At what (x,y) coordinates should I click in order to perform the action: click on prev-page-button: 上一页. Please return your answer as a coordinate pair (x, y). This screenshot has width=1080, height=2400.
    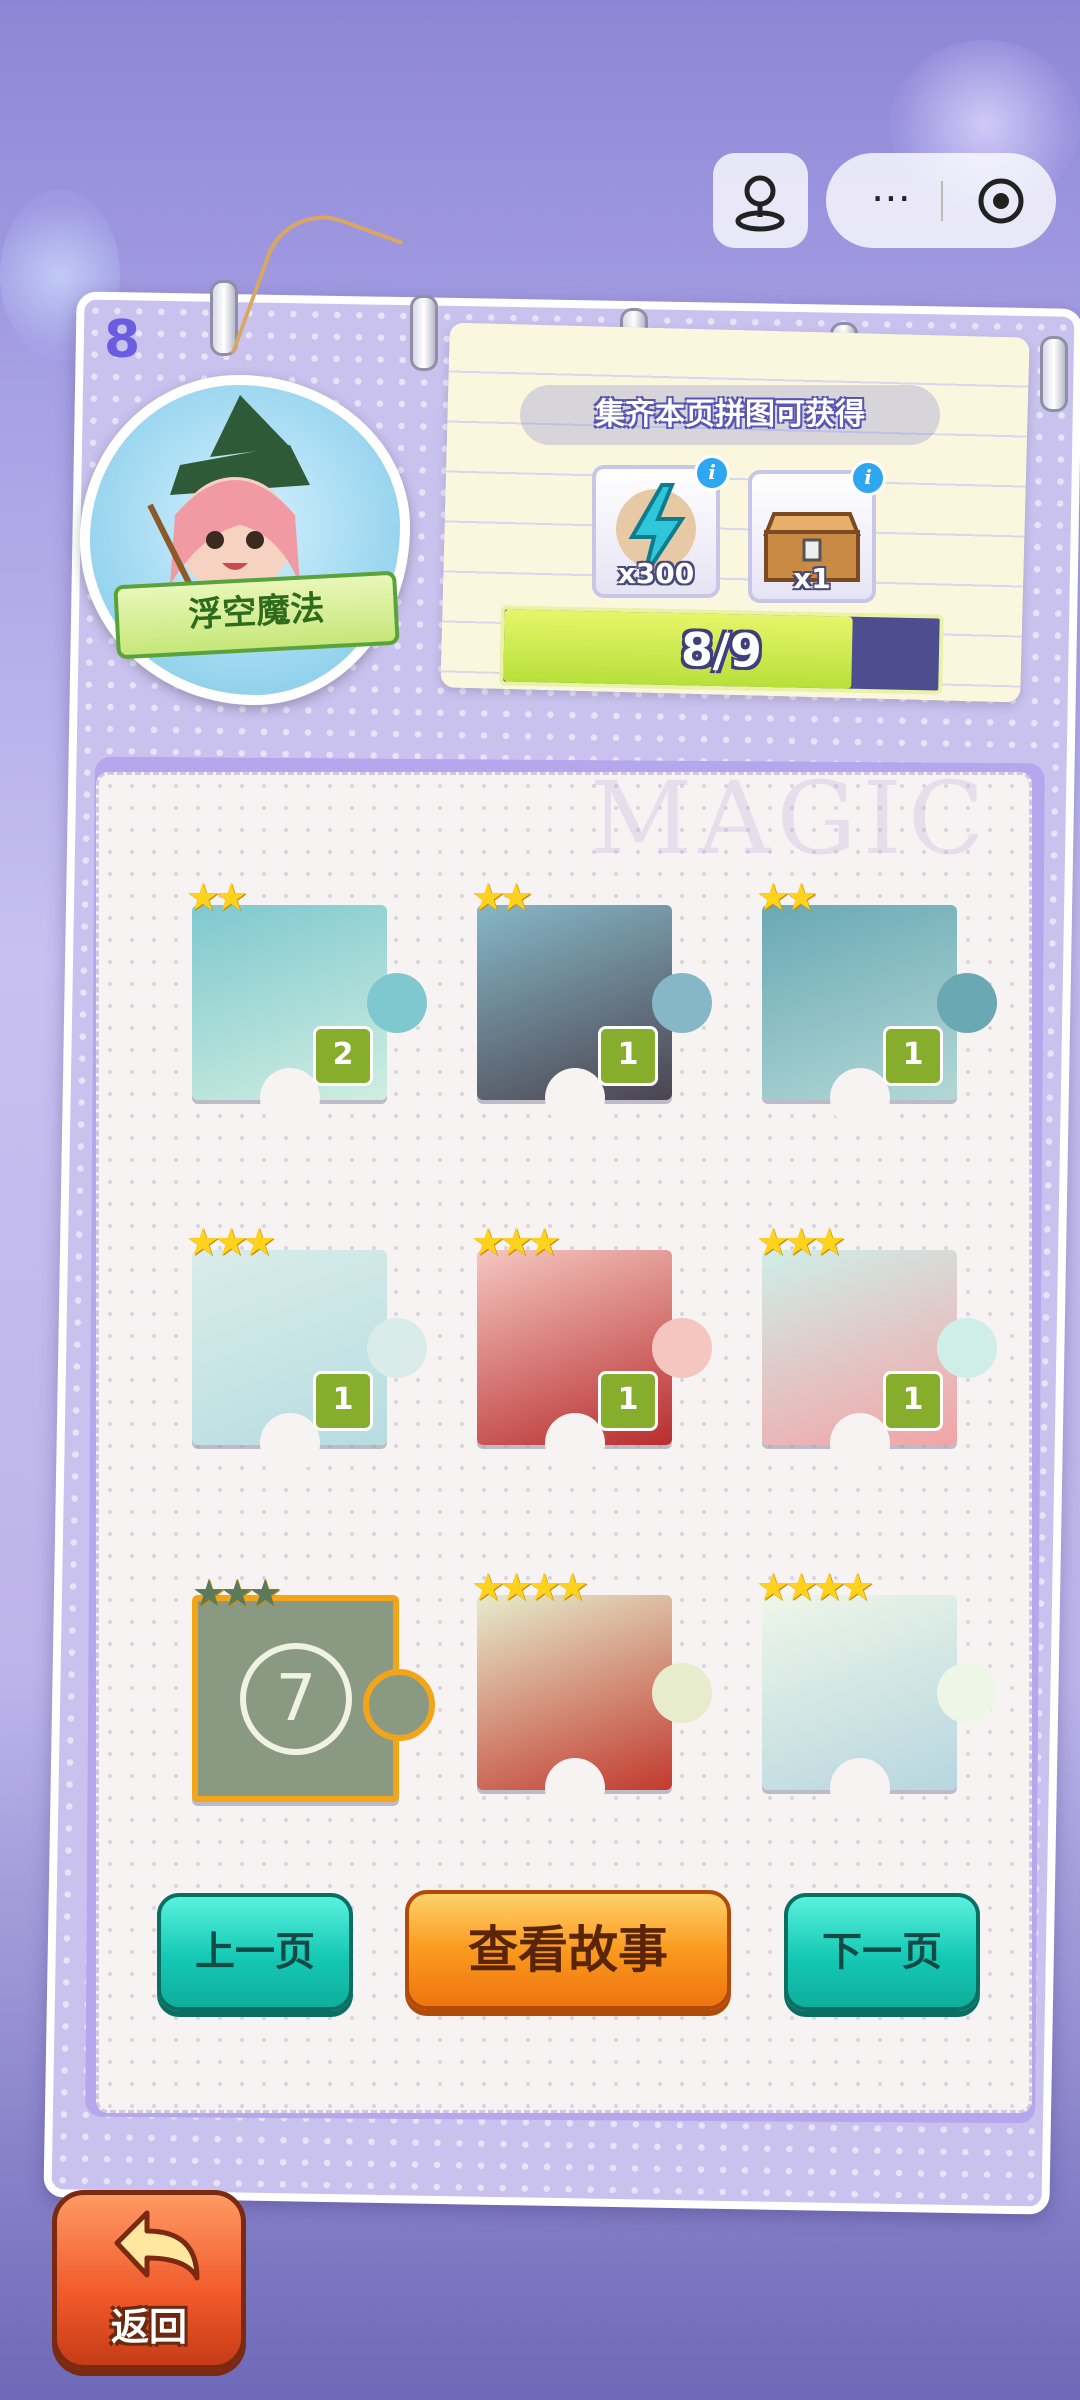
    Looking at the image, I should click on (255, 1952).